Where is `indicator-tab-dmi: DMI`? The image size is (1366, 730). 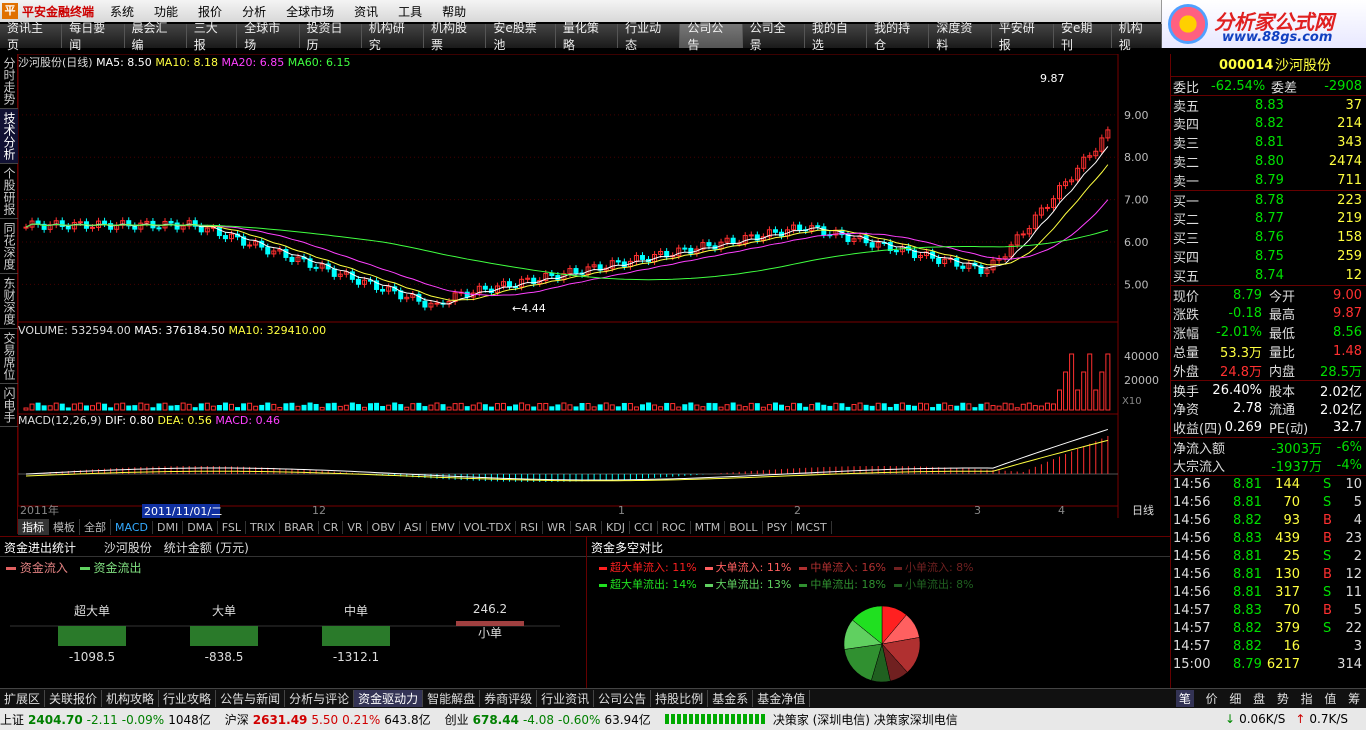 indicator-tab-dmi: DMI is located at coordinates (168, 527).